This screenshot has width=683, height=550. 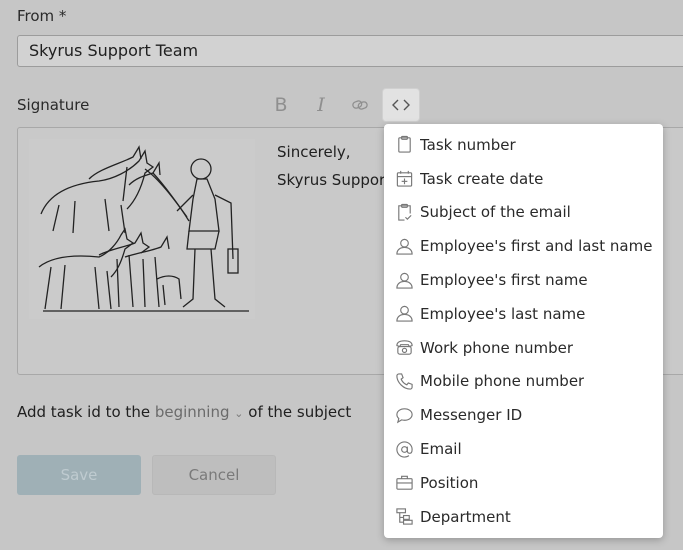 I want to click on menu-item-employee-first-name: Employee's first name, so click(x=523, y=280).